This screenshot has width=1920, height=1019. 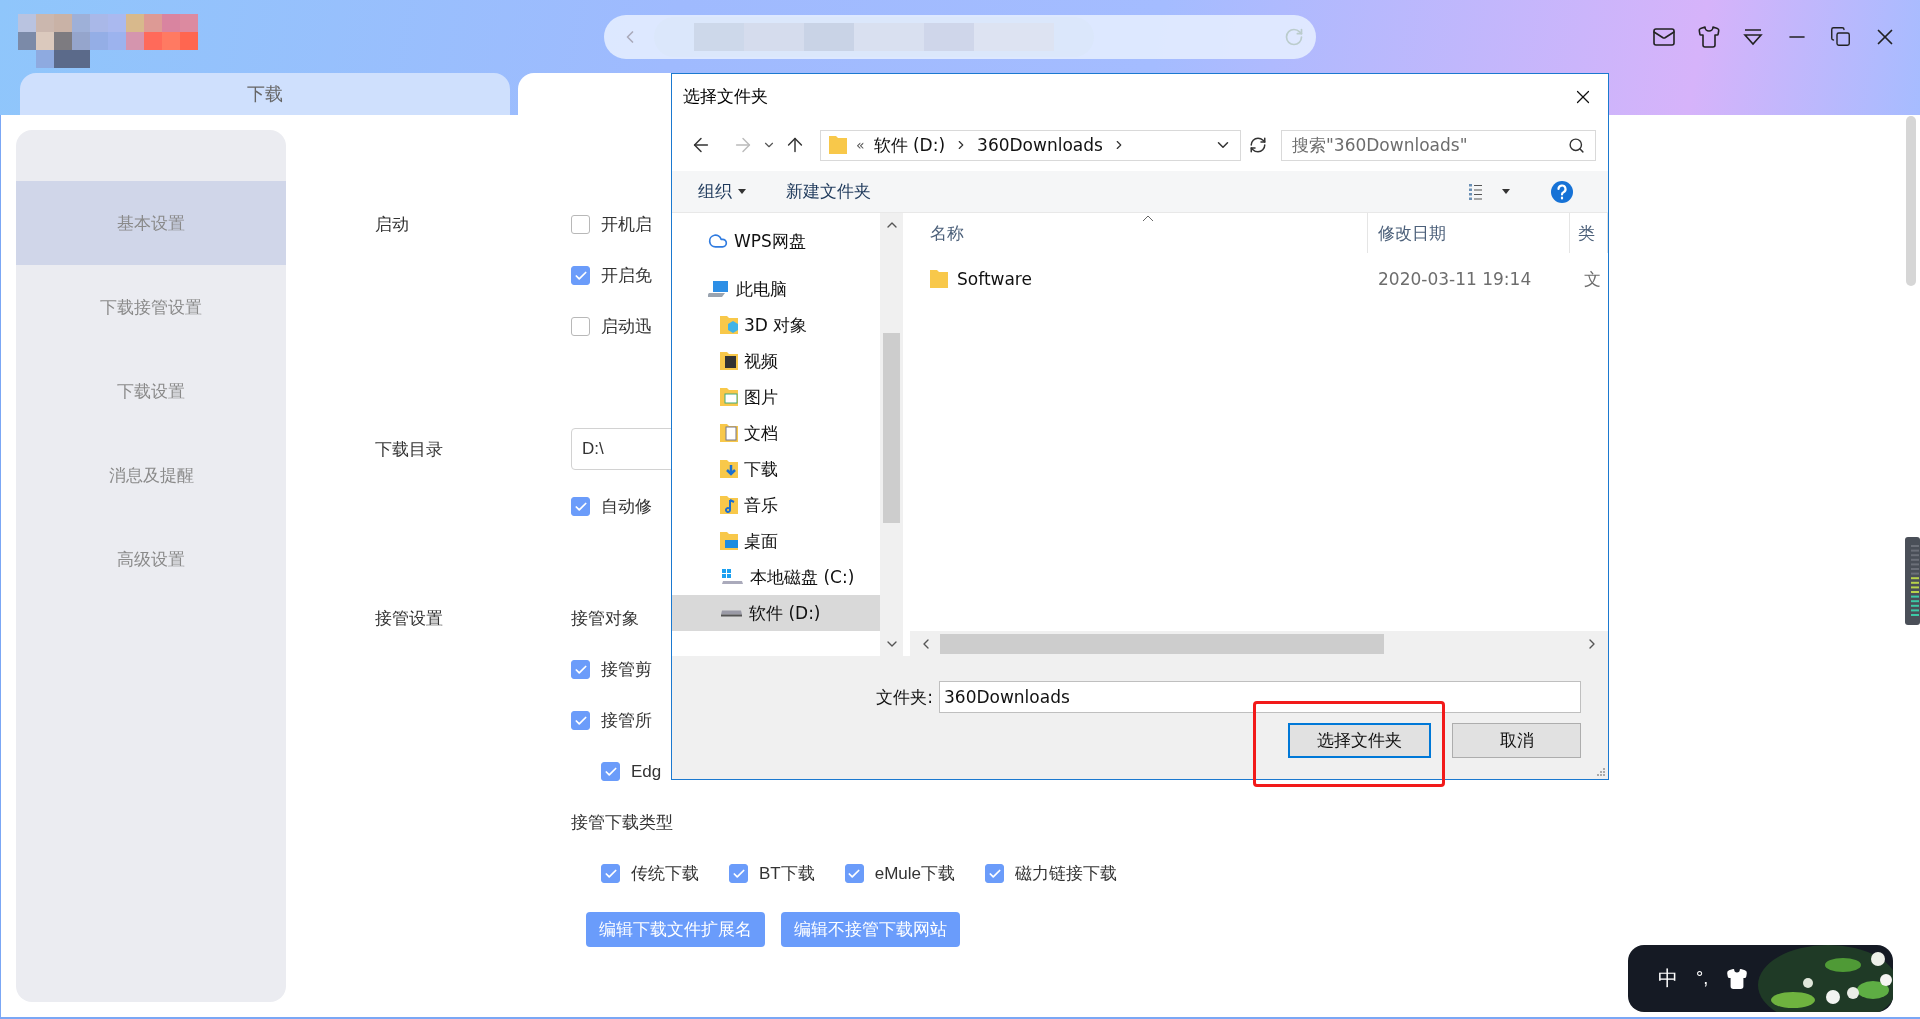 What do you see at coordinates (1040, 145) in the screenshot?
I see `path-label: 360Downloads` at bounding box center [1040, 145].